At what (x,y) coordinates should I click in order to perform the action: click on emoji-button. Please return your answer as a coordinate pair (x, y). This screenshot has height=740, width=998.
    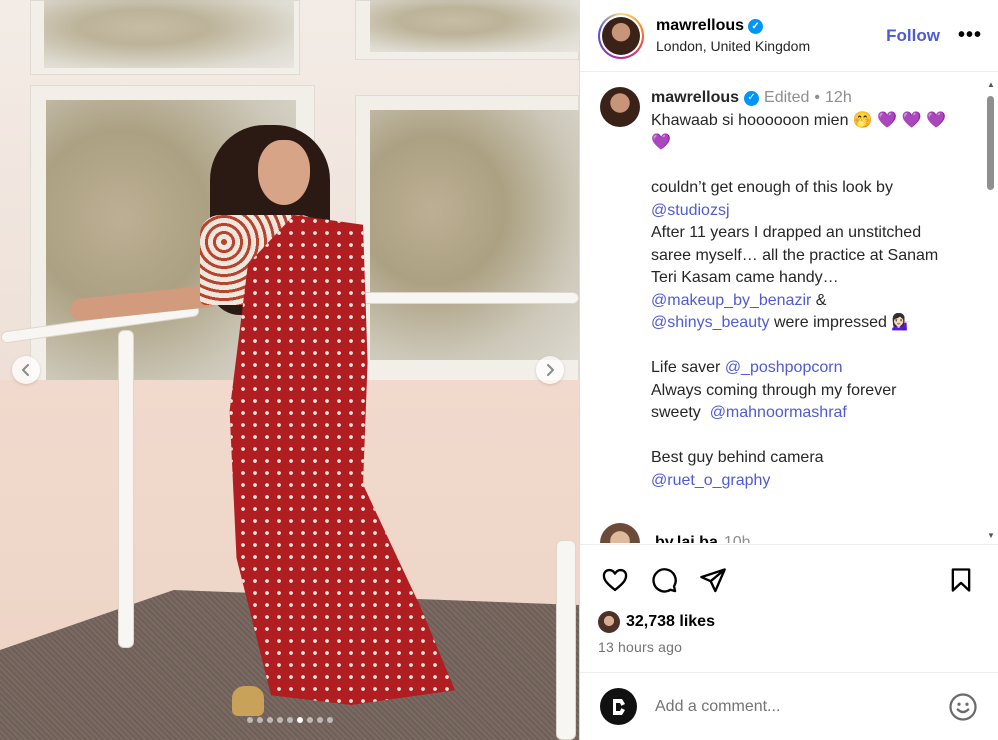
    Looking at the image, I should click on (963, 707).